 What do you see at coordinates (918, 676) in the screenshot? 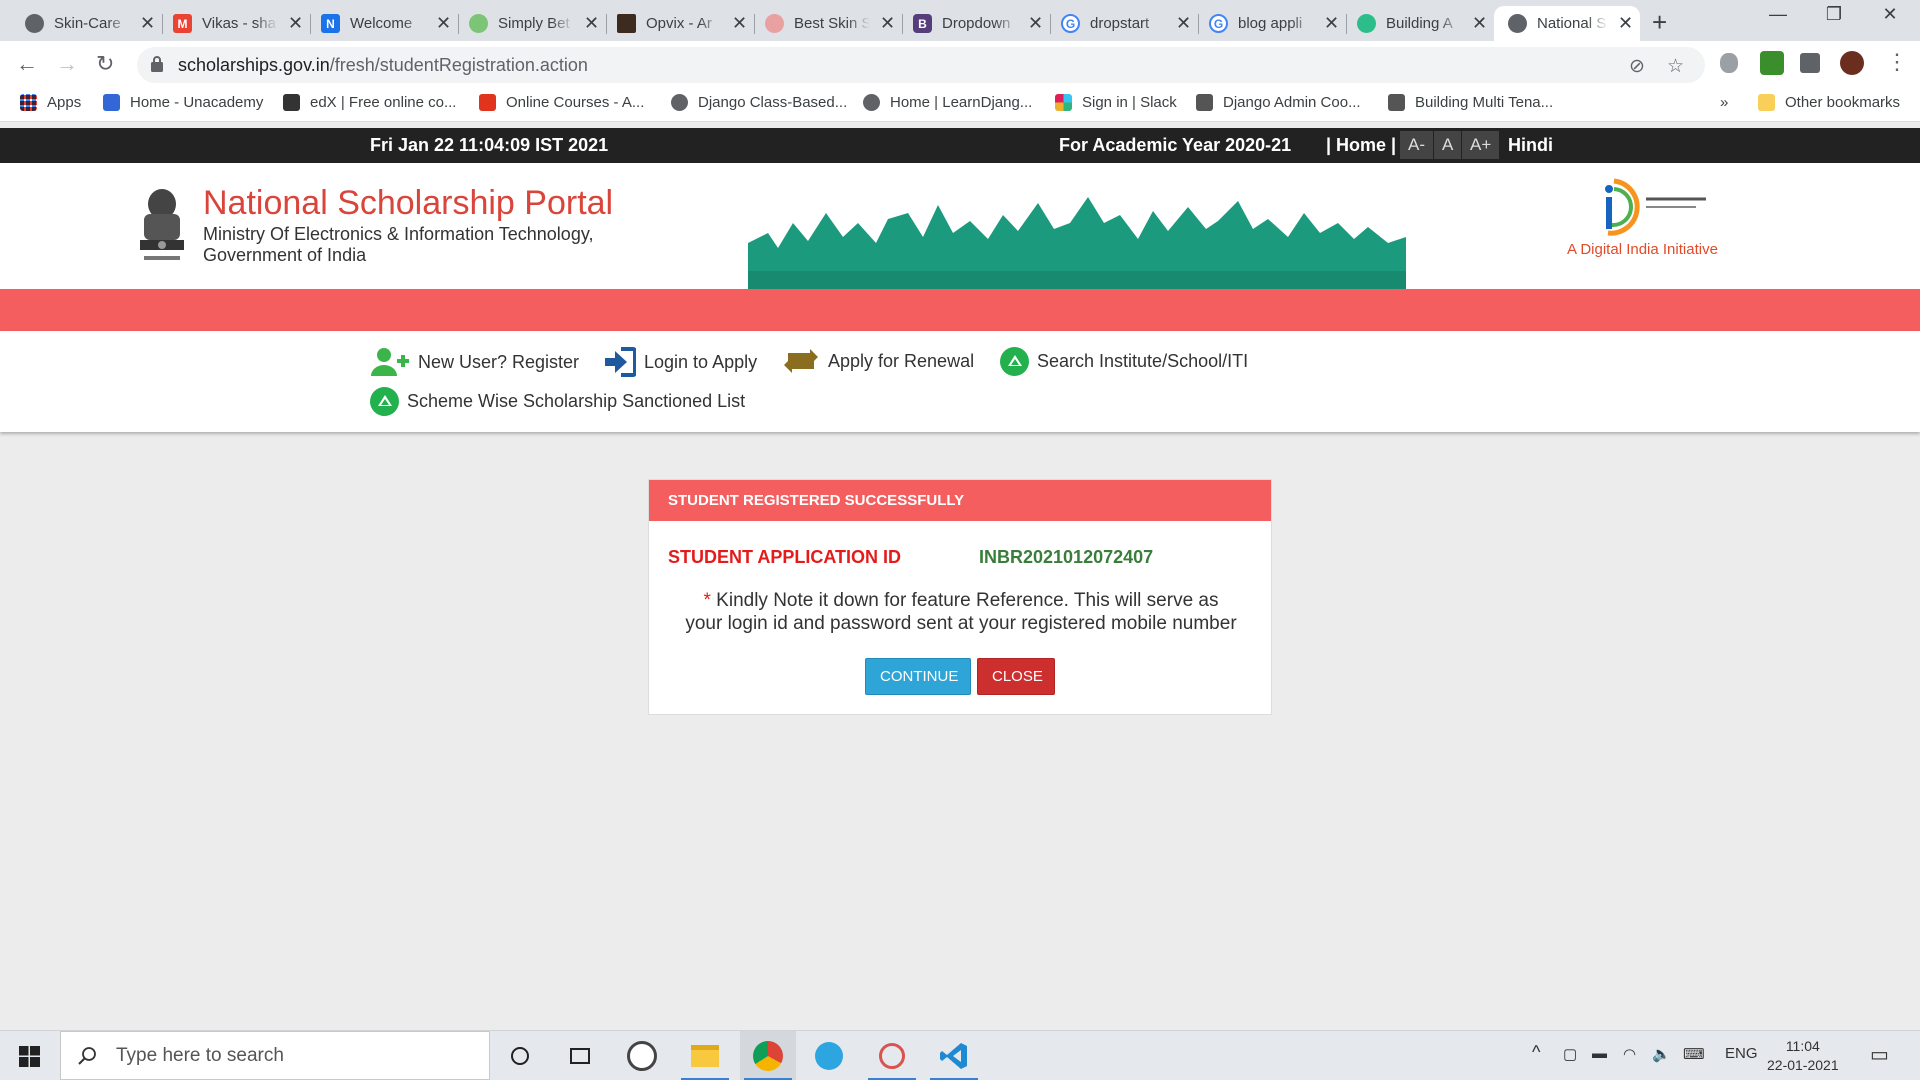
I see `continue-button: CONTINUE` at bounding box center [918, 676].